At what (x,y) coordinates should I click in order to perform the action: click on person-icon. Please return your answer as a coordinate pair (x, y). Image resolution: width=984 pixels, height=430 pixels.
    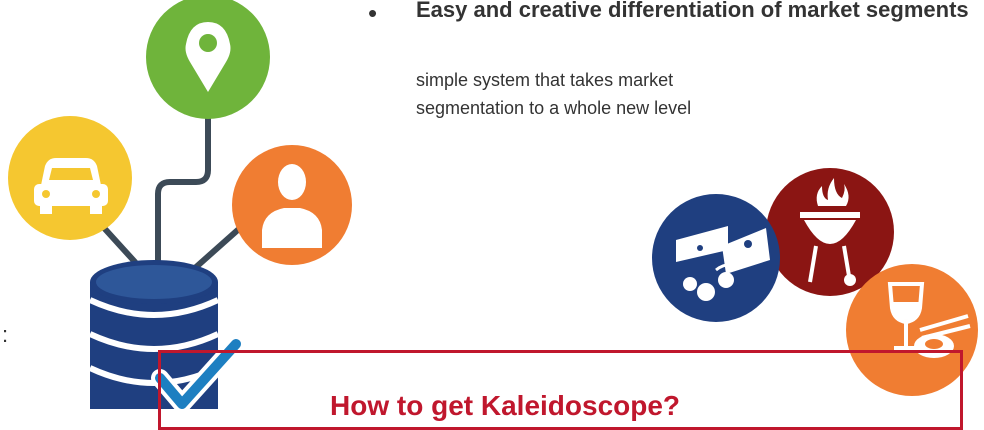
    Looking at the image, I should click on (292, 205).